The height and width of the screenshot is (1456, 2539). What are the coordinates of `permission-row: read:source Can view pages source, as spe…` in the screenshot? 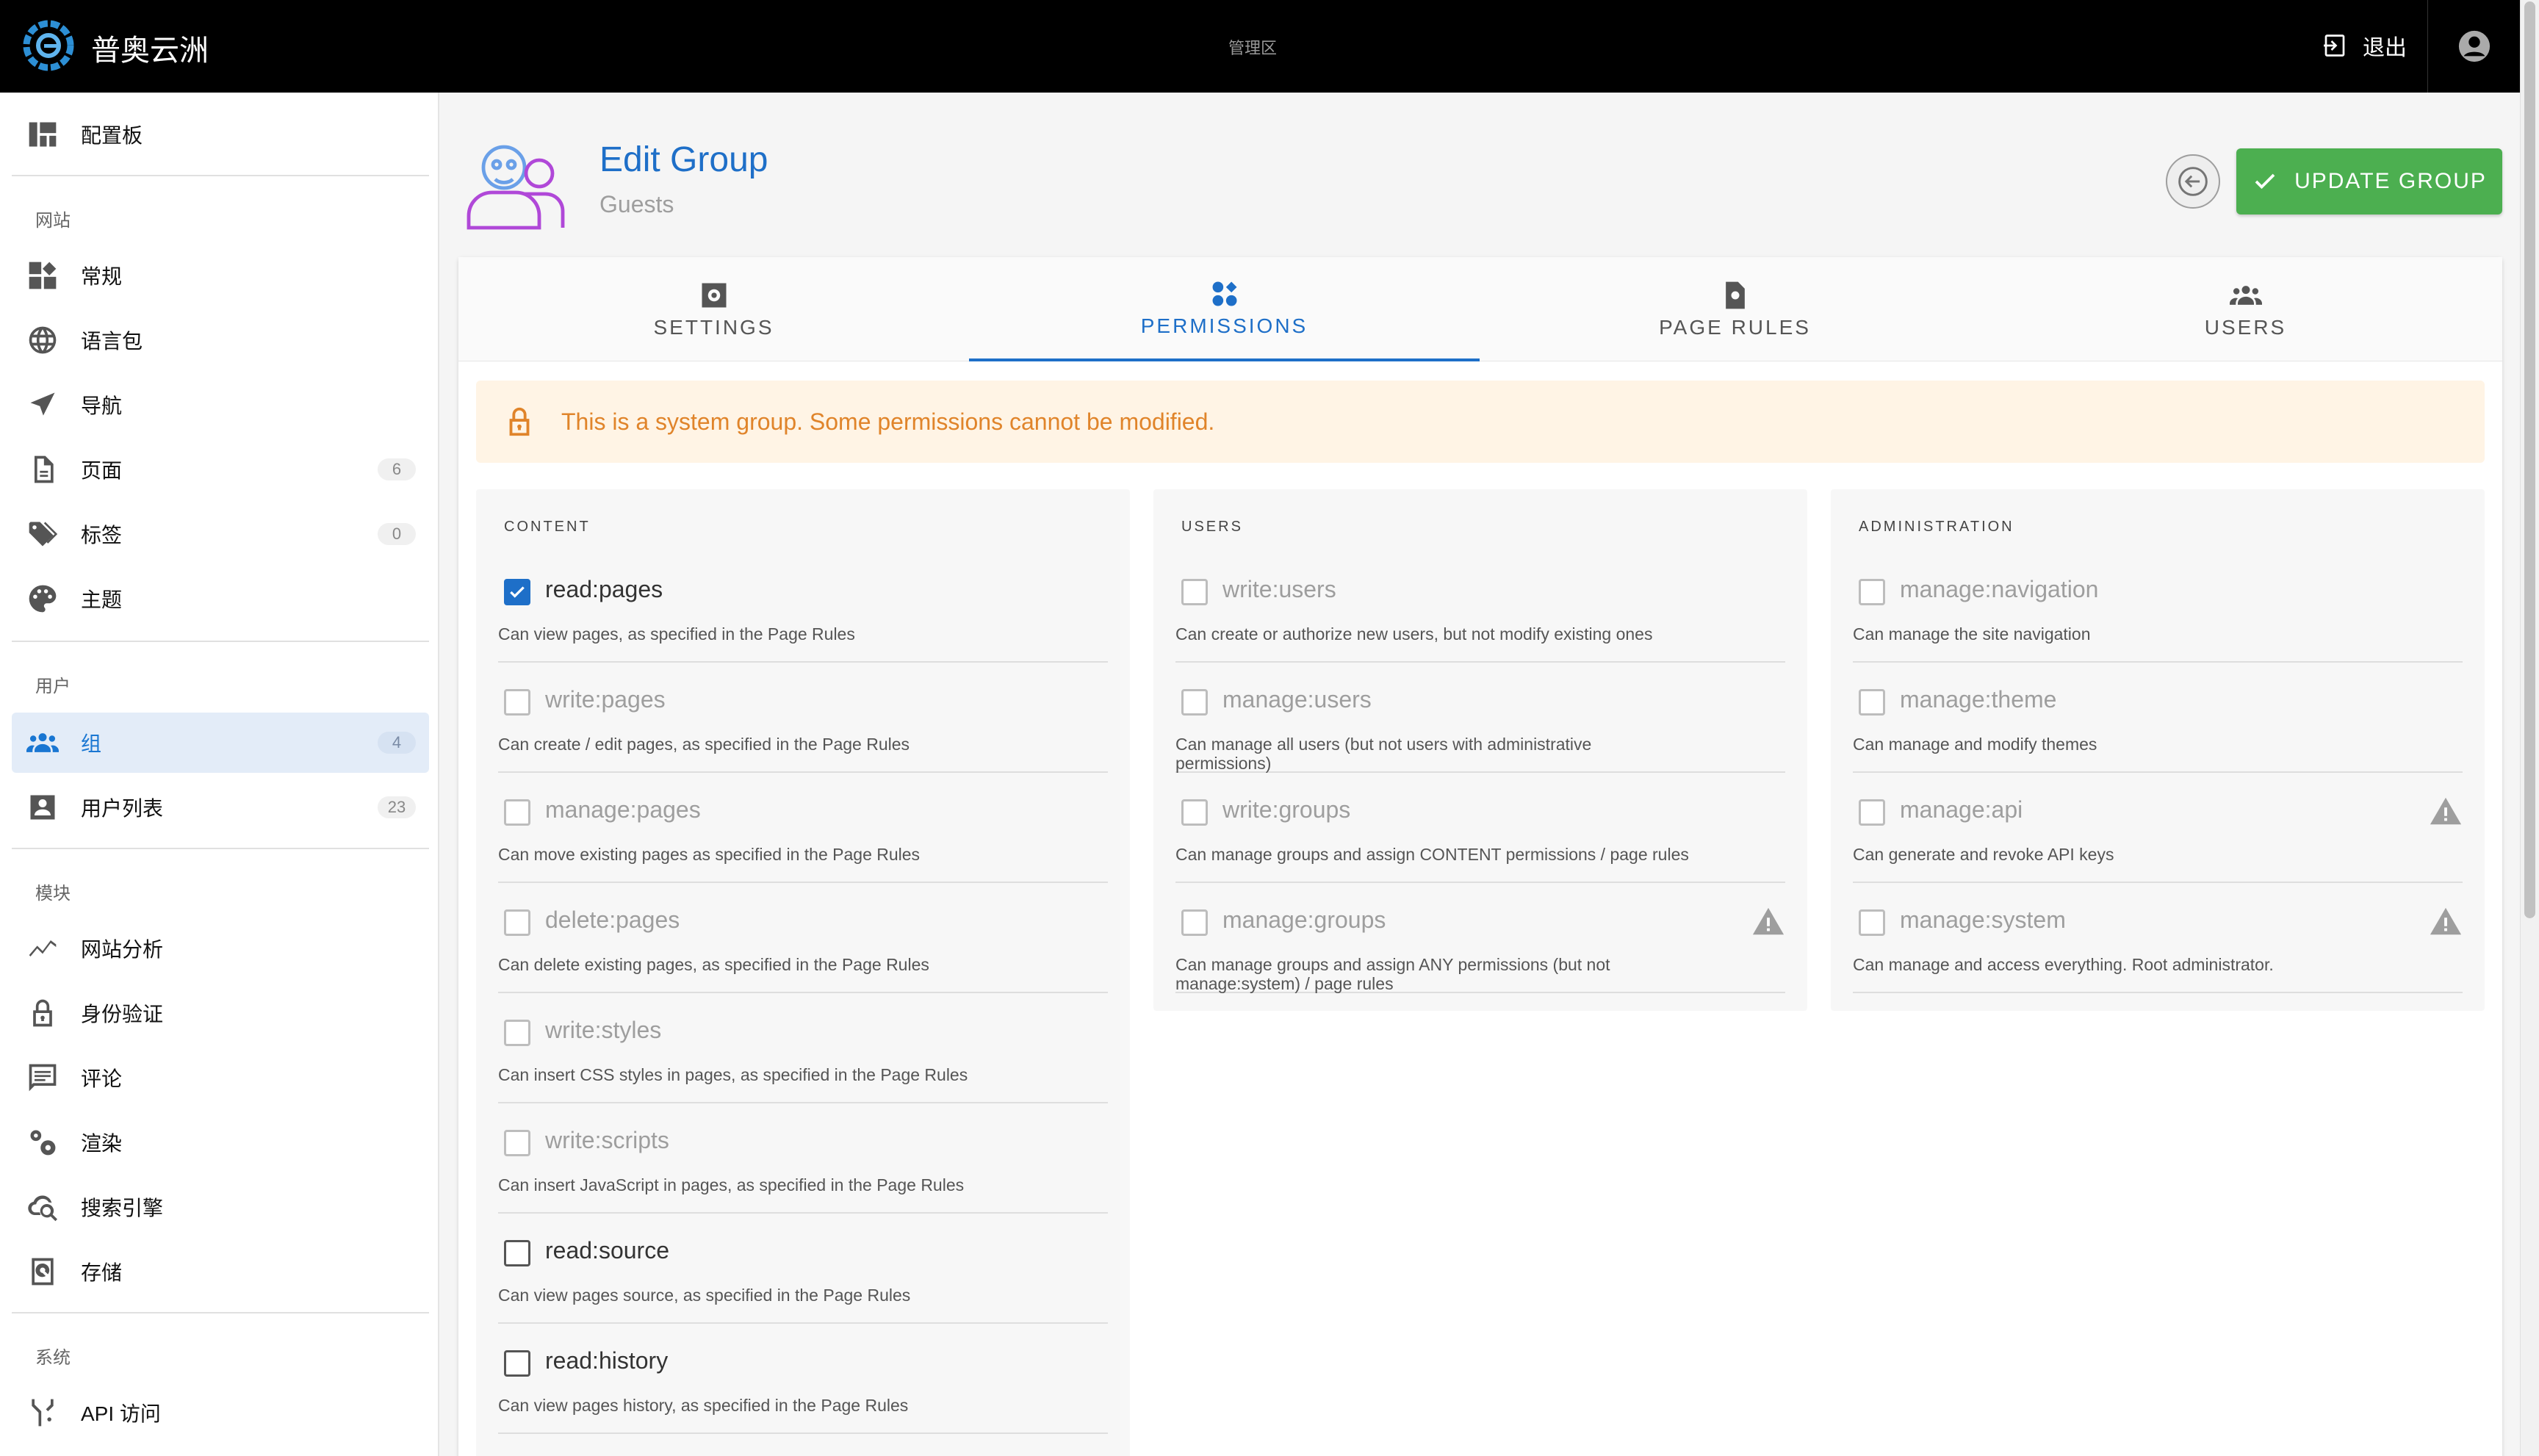 It's located at (803, 1269).